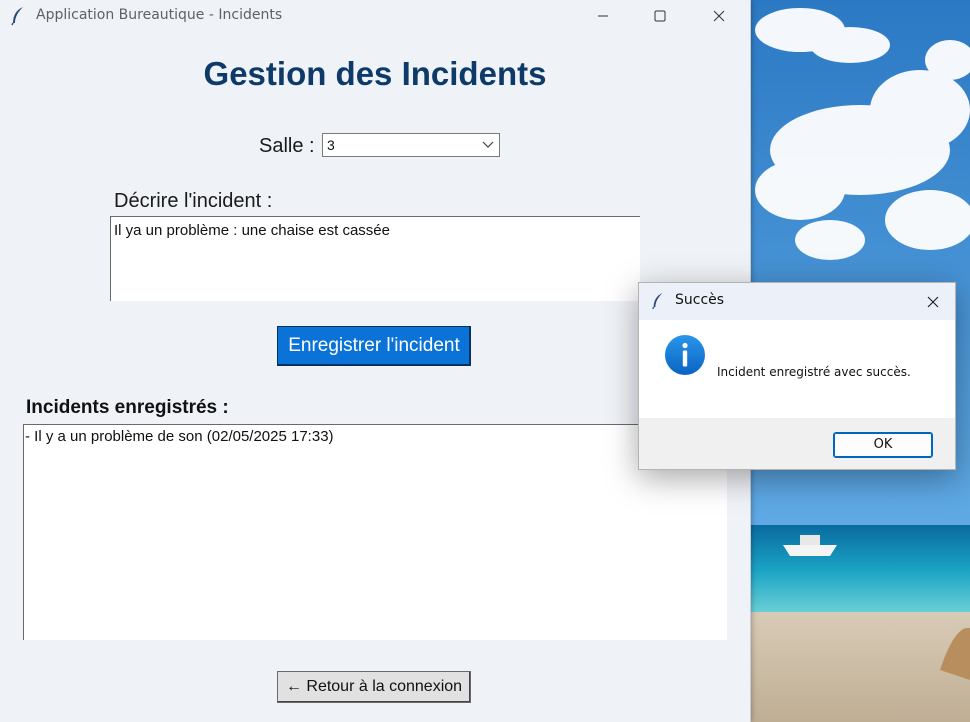 Image resolution: width=970 pixels, height=722 pixels. I want to click on close-button, so click(719, 16).